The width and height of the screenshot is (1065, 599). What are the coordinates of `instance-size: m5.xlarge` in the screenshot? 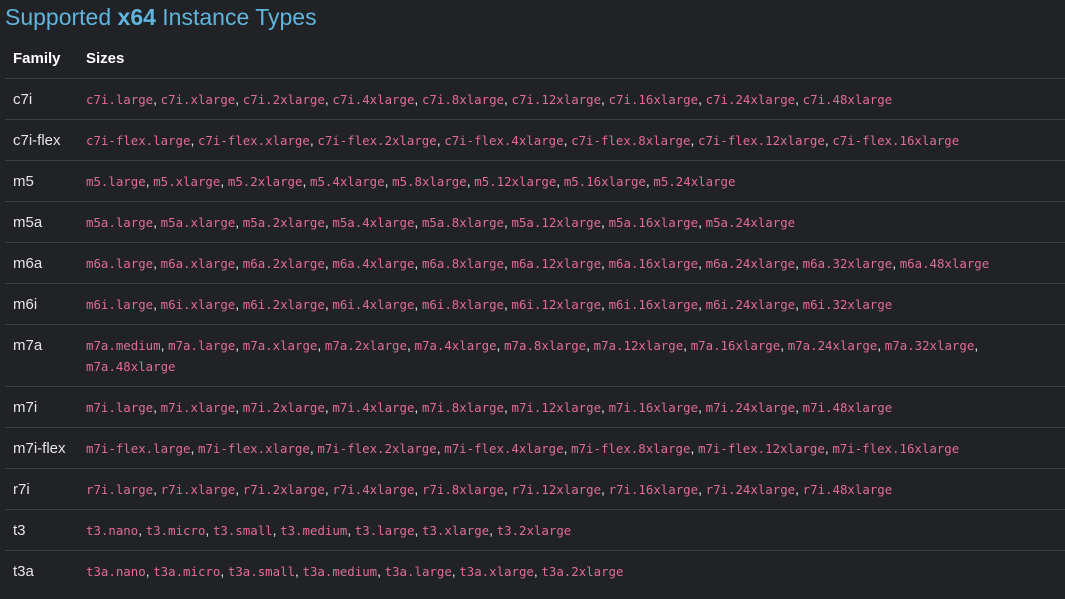 It's located at (187, 181).